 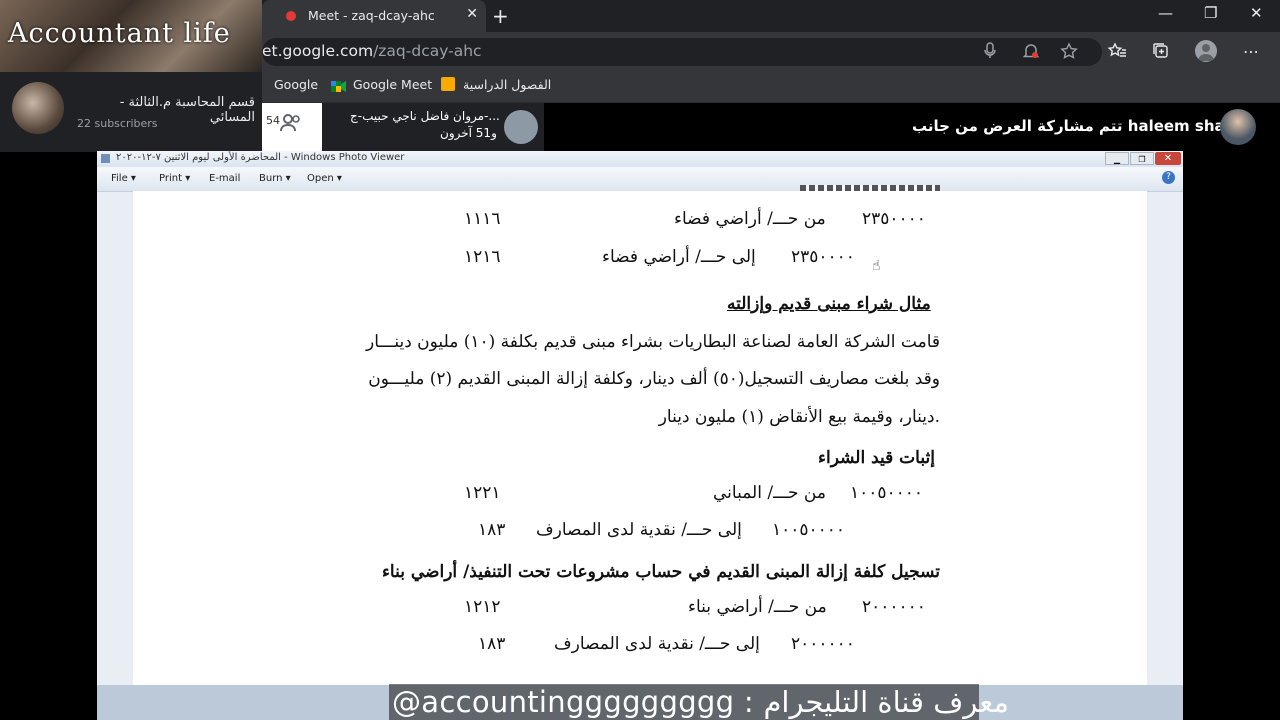 I want to click on photo-viewer-app-icon, so click(x=105, y=158).